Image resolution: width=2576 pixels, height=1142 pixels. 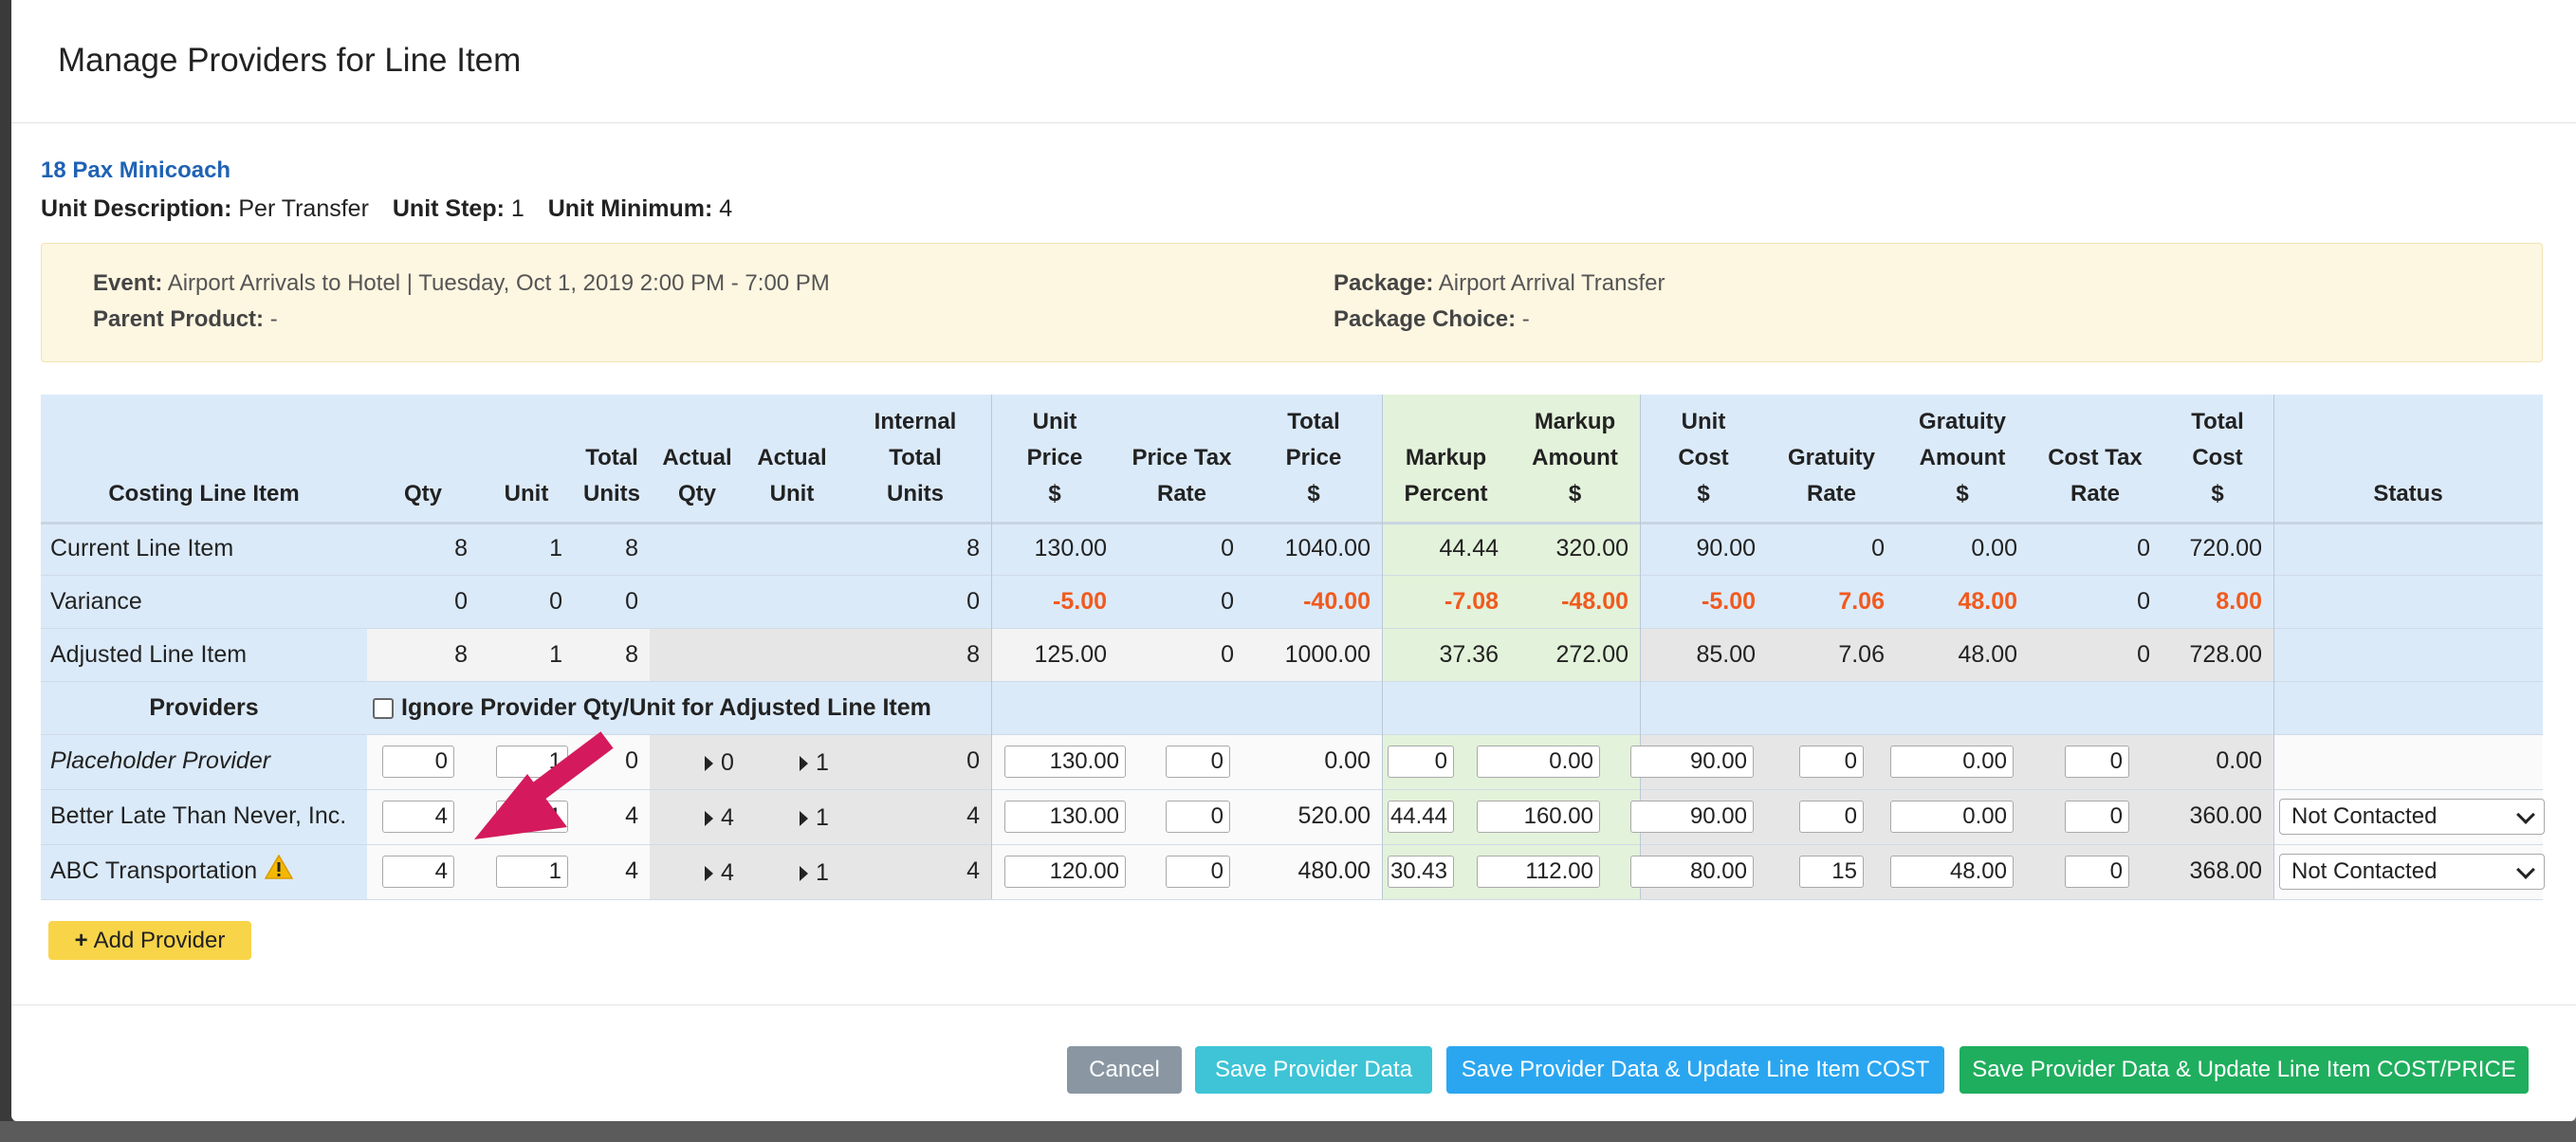 What do you see at coordinates (422, 494) in the screenshot?
I see `header-qty-line: Qty` at bounding box center [422, 494].